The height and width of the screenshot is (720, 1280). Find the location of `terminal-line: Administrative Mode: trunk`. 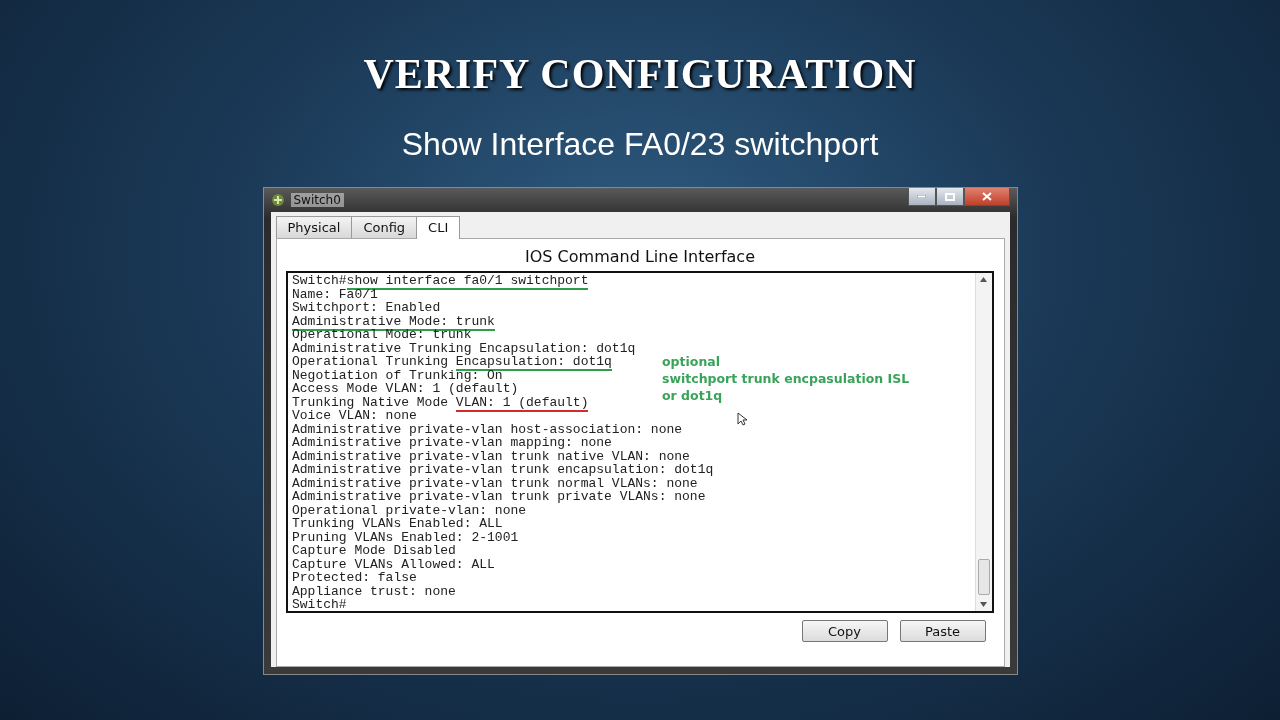

terminal-line: Administrative Mode: trunk is located at coordinates (393, 321).